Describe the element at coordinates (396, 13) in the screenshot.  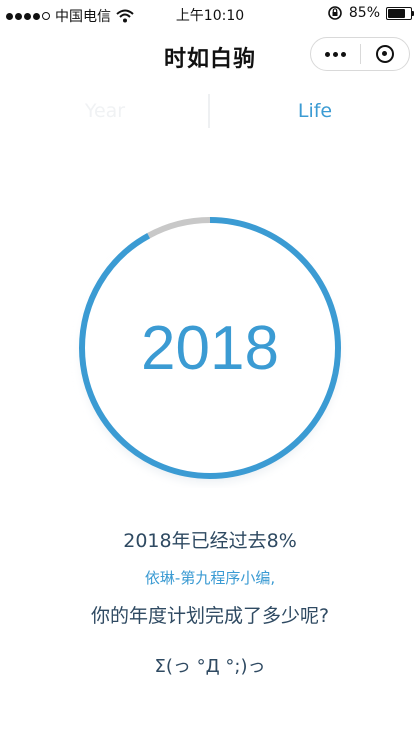
I see `battery-fill` at that location.